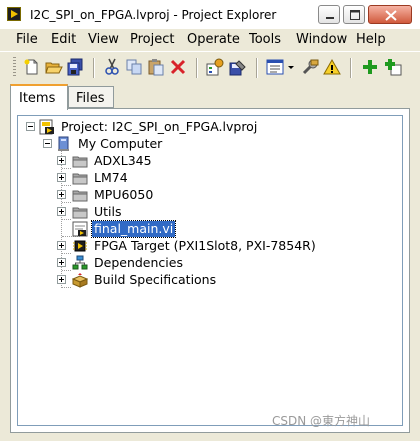 The image size is (420, 441). I want to click on minimize-button, so click(329, 14).